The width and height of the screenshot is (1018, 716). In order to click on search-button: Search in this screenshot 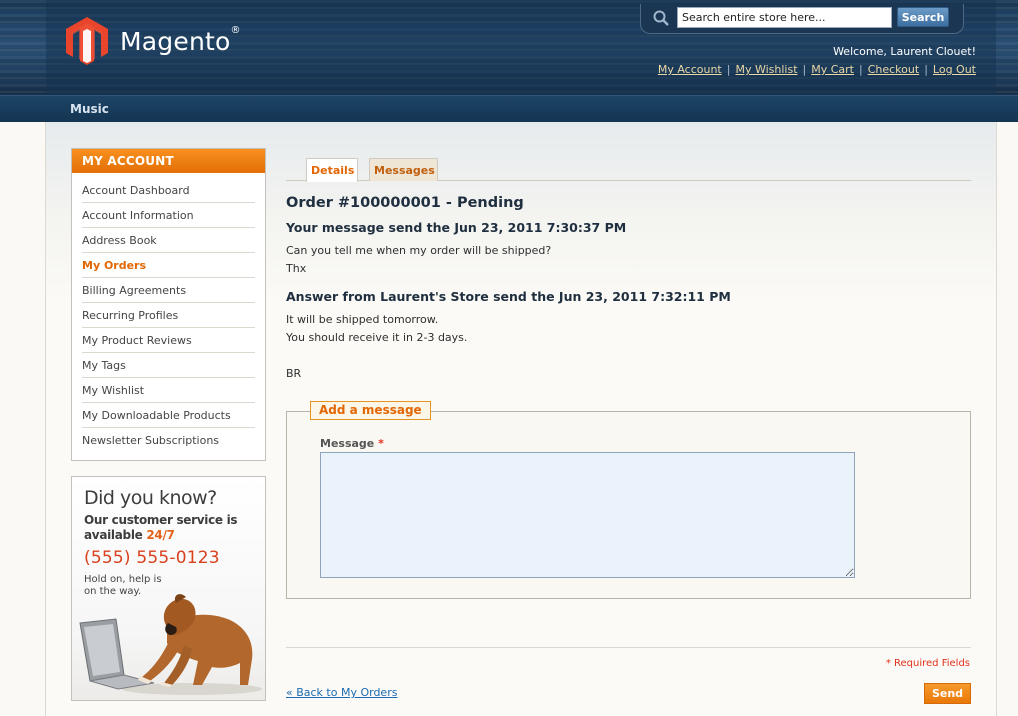, I will do `click(923, 17)`.